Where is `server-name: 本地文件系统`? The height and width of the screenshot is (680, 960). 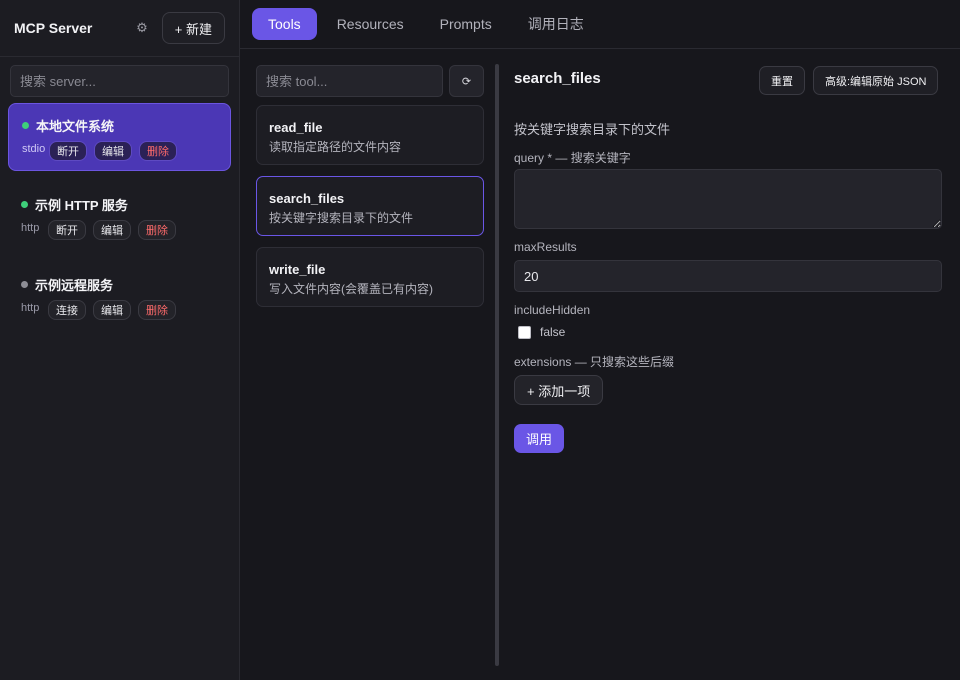 server-name: 本地文件系统 is located at coordinates (75, 126).